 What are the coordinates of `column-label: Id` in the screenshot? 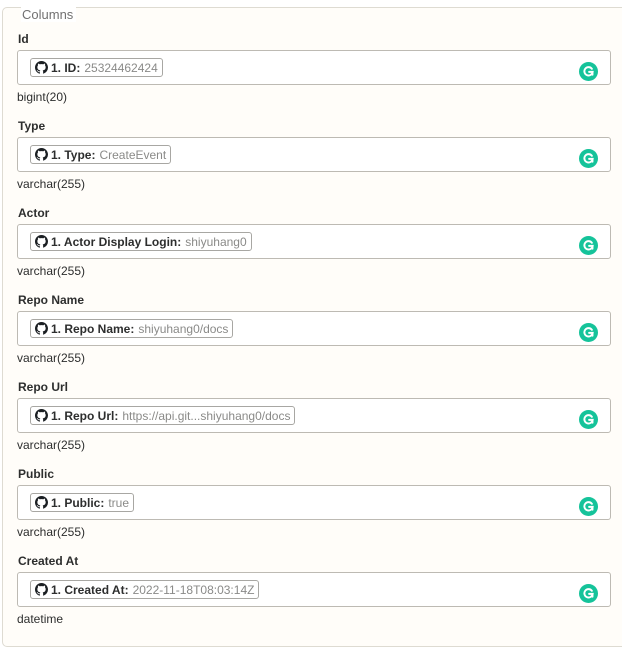 It's located at (23, 39).